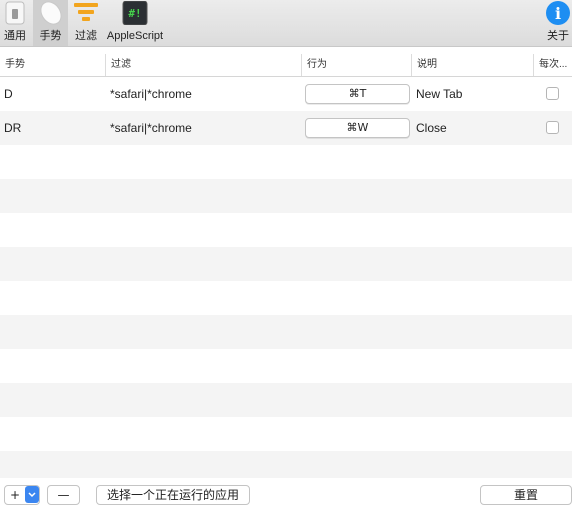 This screenshot has width=572, height=505. Describe the element at coordinates (10, 128) in the screenshot. I see `gesture-cell: DR` at that location.